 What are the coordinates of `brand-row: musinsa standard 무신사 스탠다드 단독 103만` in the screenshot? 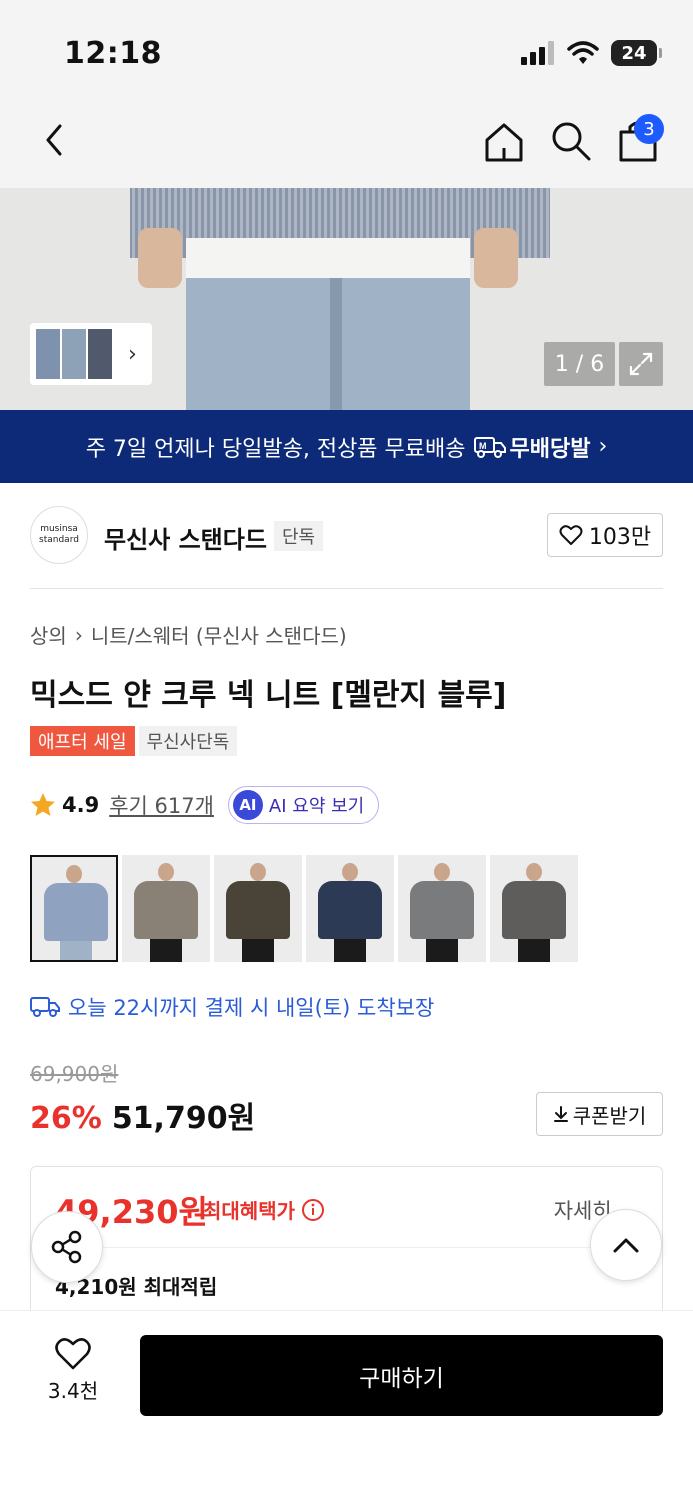 It's located at (346, 536).